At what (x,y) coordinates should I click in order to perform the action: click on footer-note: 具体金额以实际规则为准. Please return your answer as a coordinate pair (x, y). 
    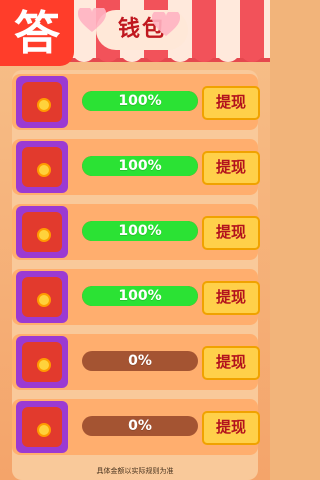
    Looking at the image, I should click on (135, 471).